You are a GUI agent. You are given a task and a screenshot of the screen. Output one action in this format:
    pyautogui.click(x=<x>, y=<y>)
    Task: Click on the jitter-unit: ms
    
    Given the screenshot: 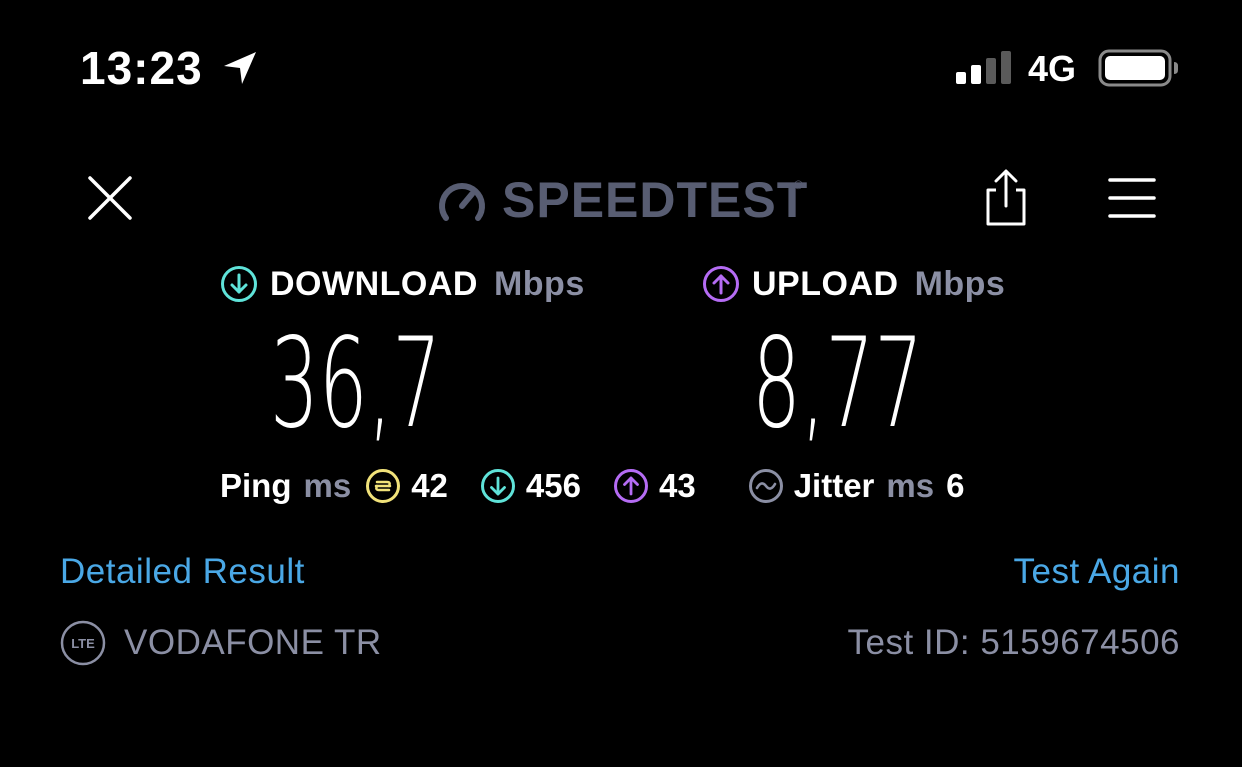 What is the action you would take?
    pyautogui.click(x=910, y=485)
    